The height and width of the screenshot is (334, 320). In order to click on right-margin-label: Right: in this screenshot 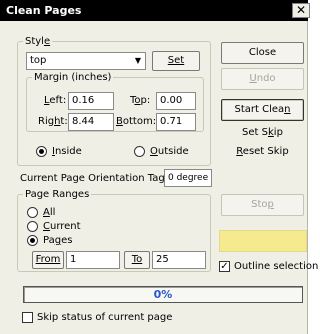, I will do `click(53, 121)`.